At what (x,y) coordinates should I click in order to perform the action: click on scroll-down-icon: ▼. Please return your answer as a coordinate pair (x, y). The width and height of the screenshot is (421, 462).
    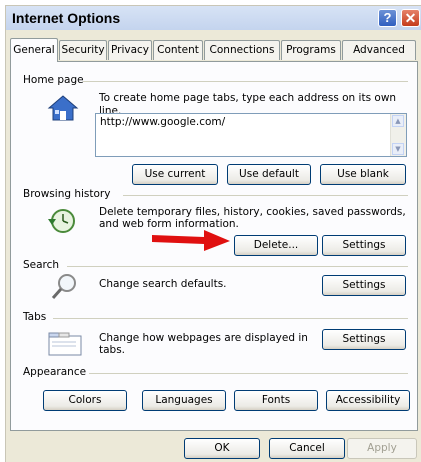
    Looking at the image, I should click on (398, 149).